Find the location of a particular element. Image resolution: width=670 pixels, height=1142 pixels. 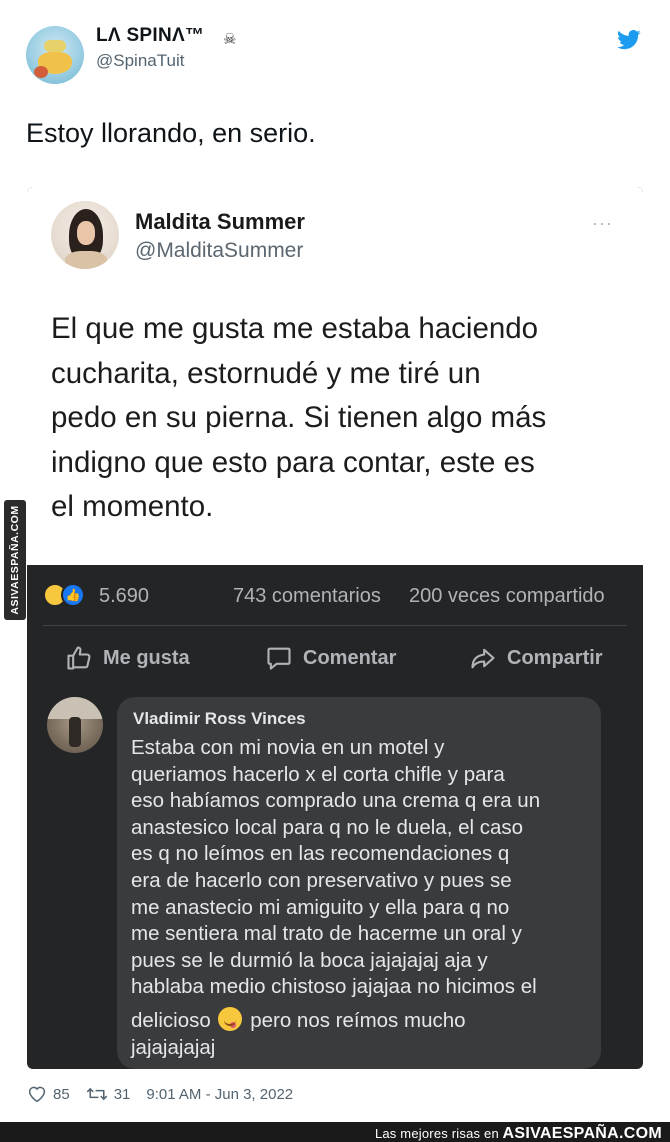

like-button: Me gusta is located at coordinates (127, 658).